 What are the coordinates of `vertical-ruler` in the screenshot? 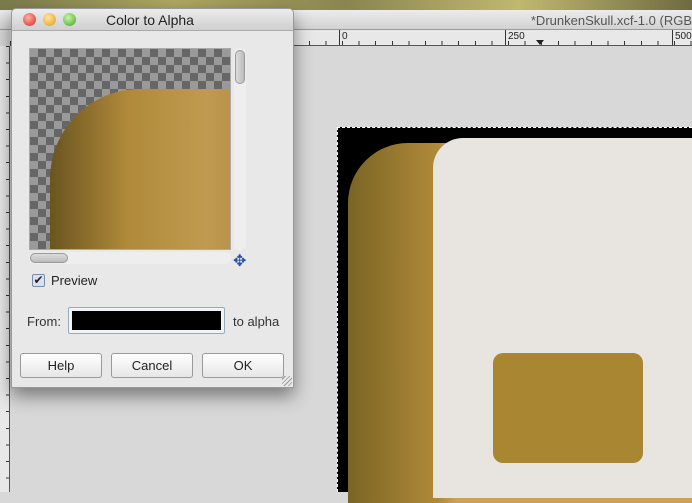 It's located at (5, 269).